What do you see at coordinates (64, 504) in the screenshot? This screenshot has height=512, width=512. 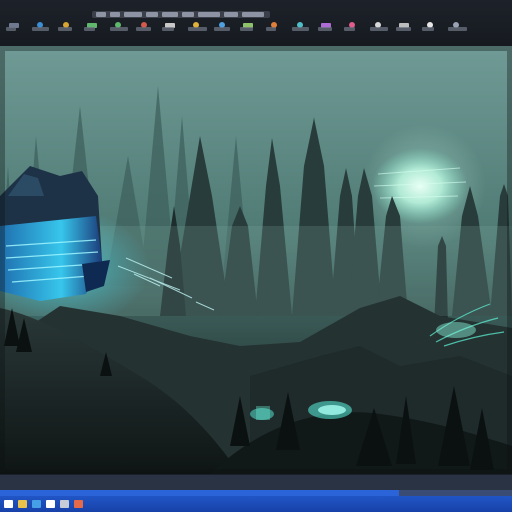 I see `terminal-icon` at bounding box center [64, 504].